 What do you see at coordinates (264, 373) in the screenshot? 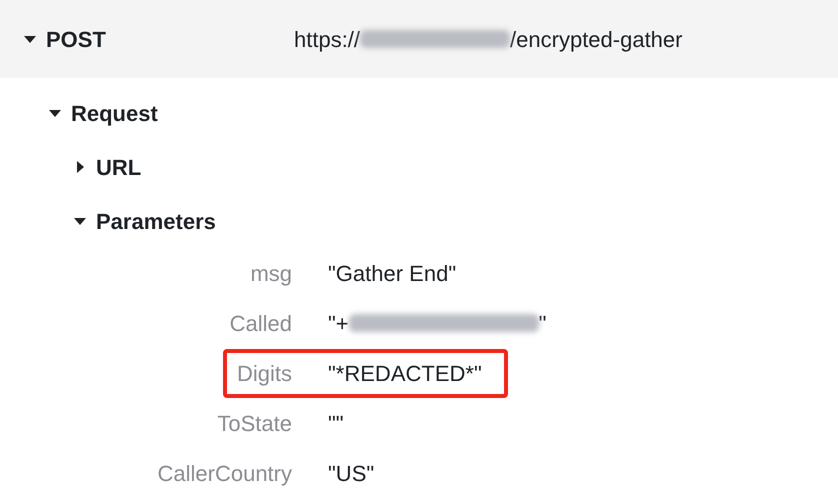
I see `param-key: Digits` at bounding box center [264, 373].